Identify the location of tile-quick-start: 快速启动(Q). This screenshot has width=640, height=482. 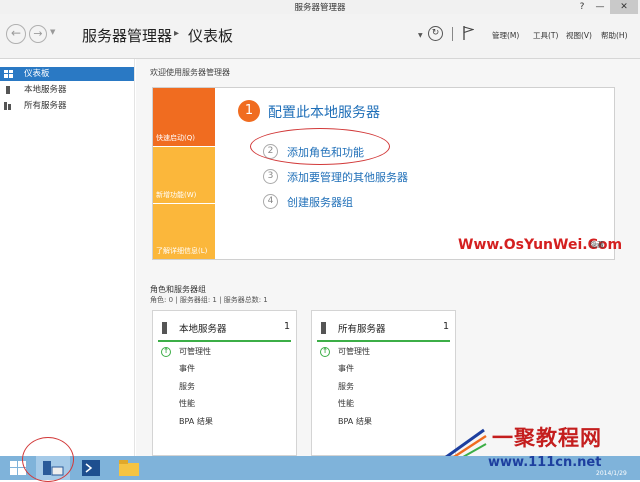
(184, 117).